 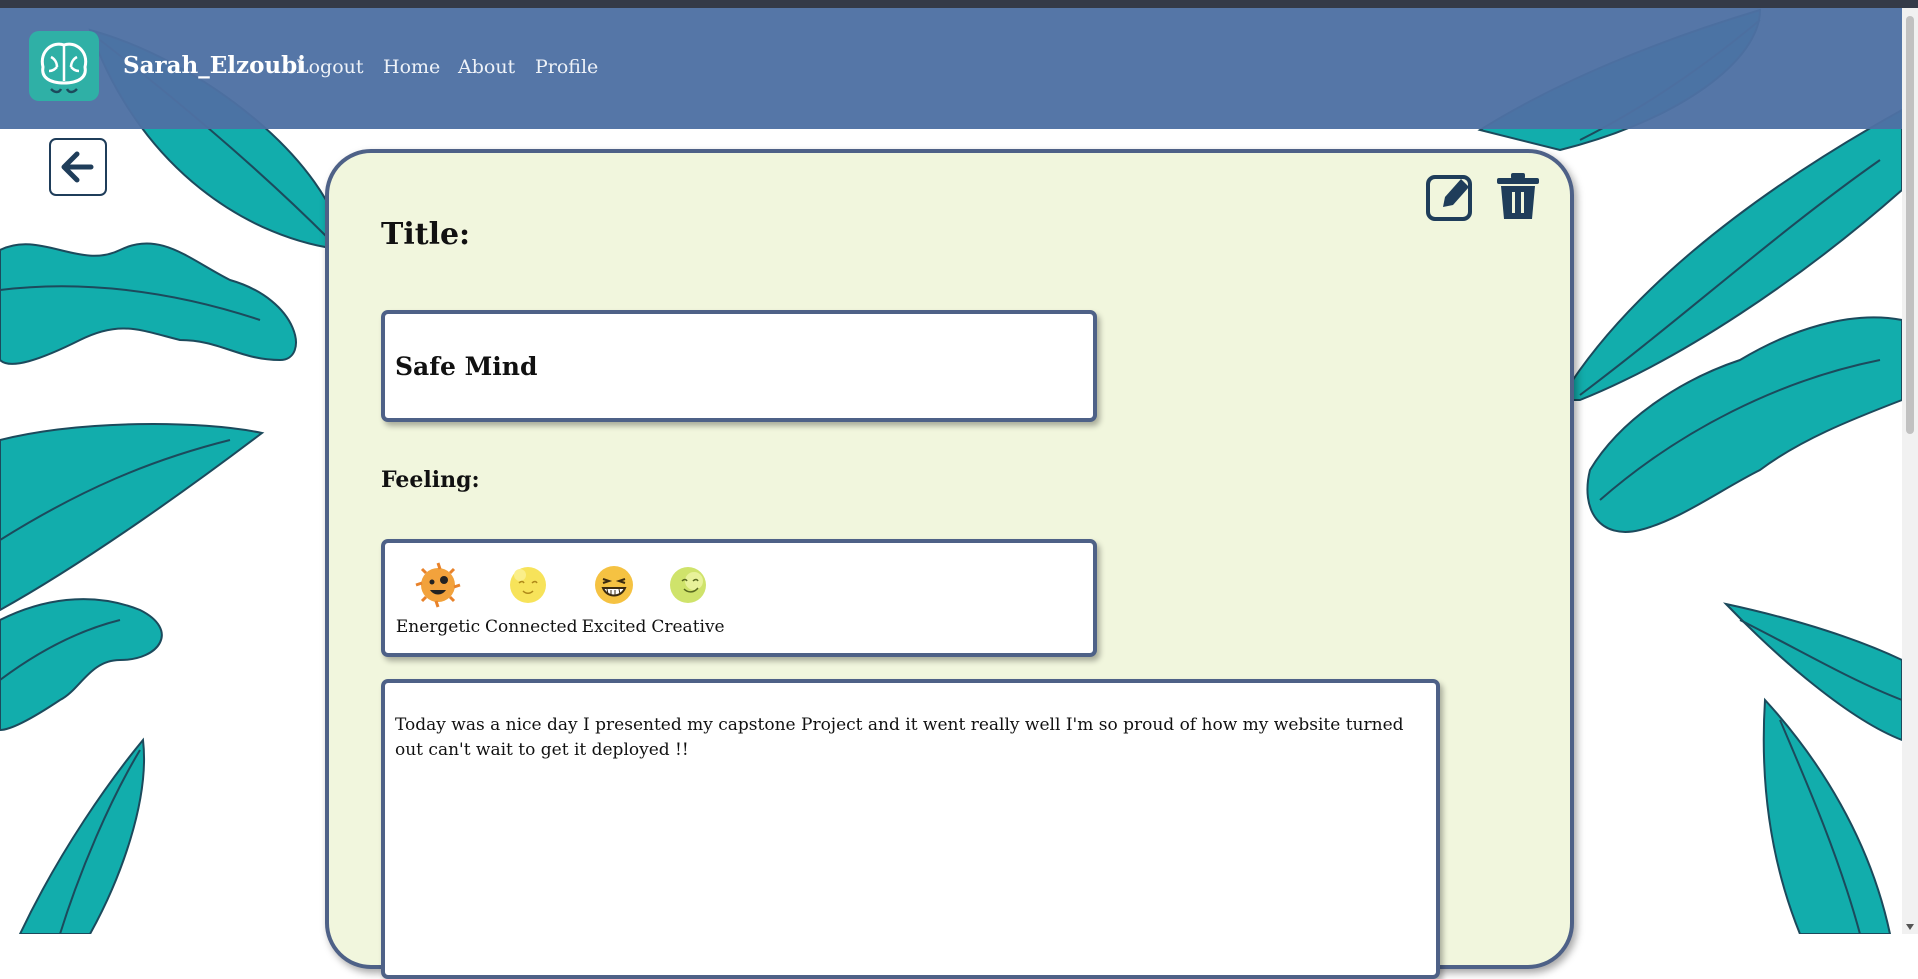 What do you see at coordinates (330, 67) in the screenshot?
I see `nav-logout: Logout` at bounding box center [330, 67].